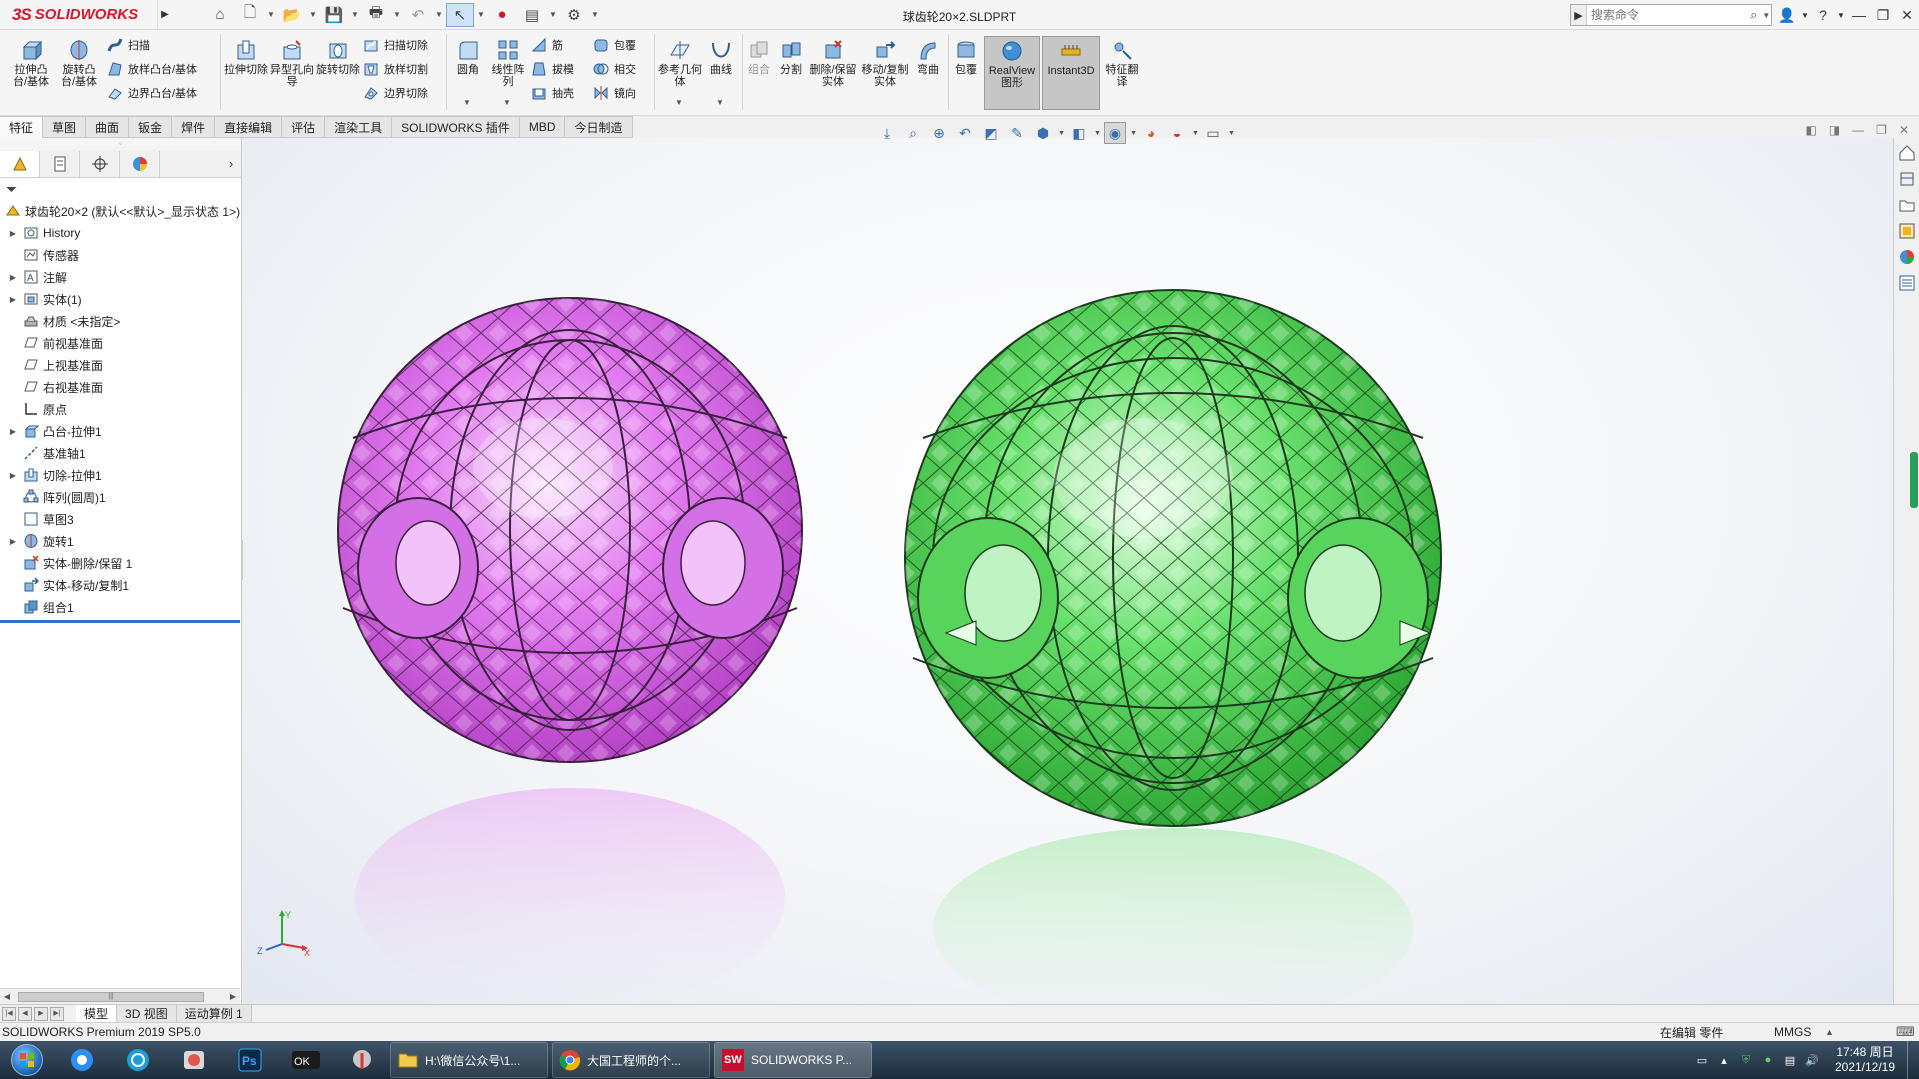  What do you see at coordinates (1195, 133) in the screenshot?
I see `scene-dropdown-icon: ▼` at bounding box center [1195, 133].